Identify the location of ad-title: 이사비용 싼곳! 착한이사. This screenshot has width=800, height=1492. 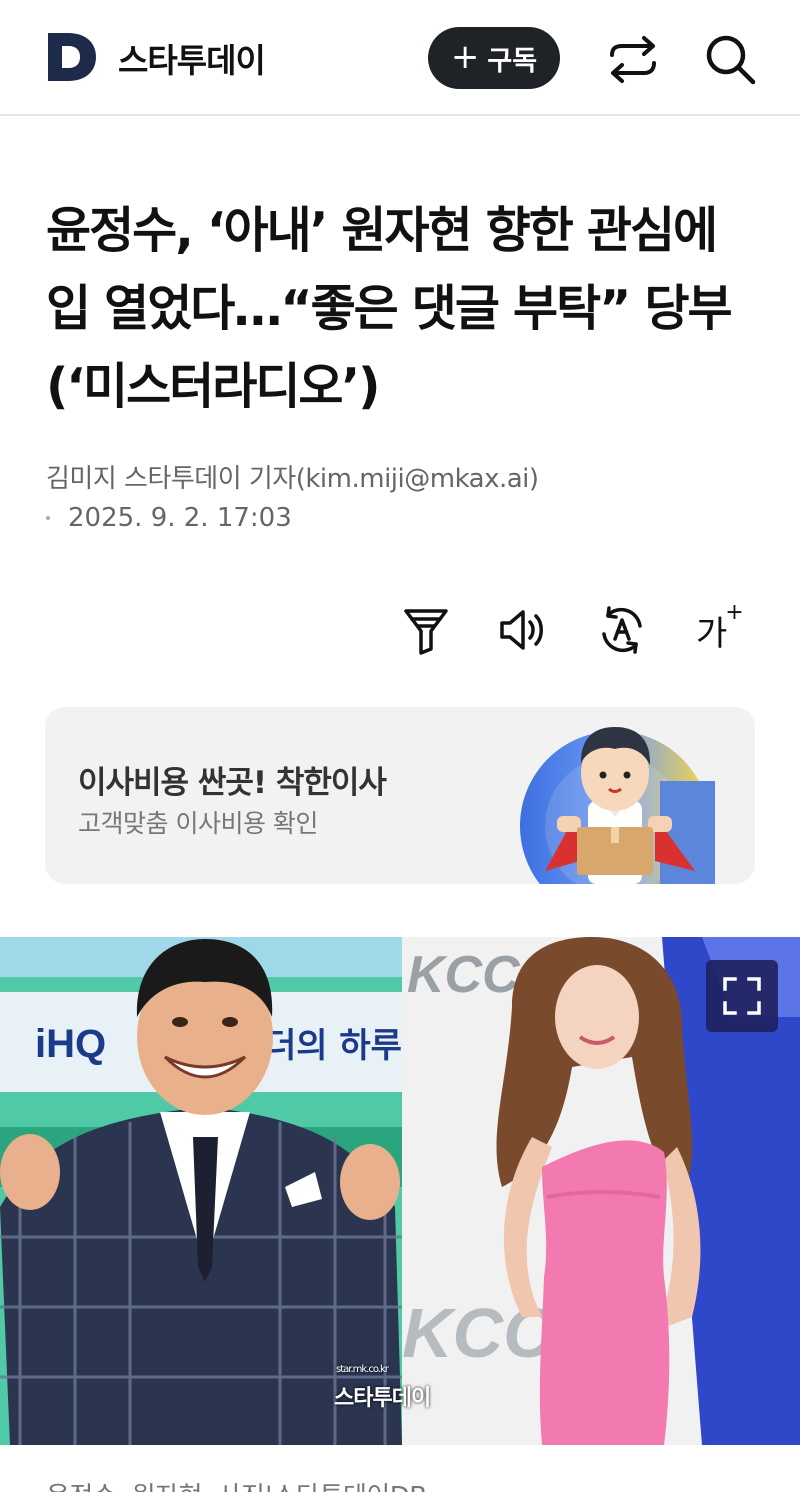
(232, 783).